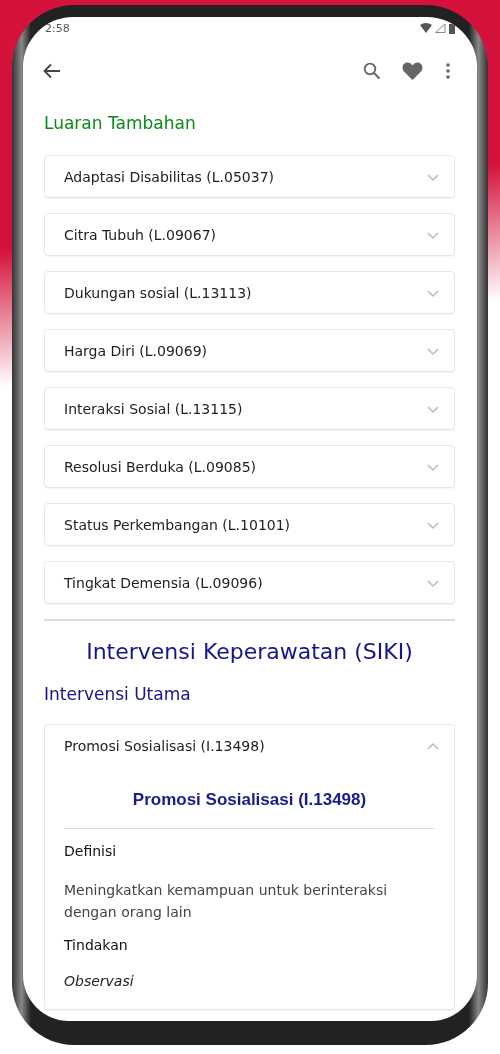 The height and width of the screenshot is (1054, 500). I want to click on definition-label: Definisi, so click(91, 851).